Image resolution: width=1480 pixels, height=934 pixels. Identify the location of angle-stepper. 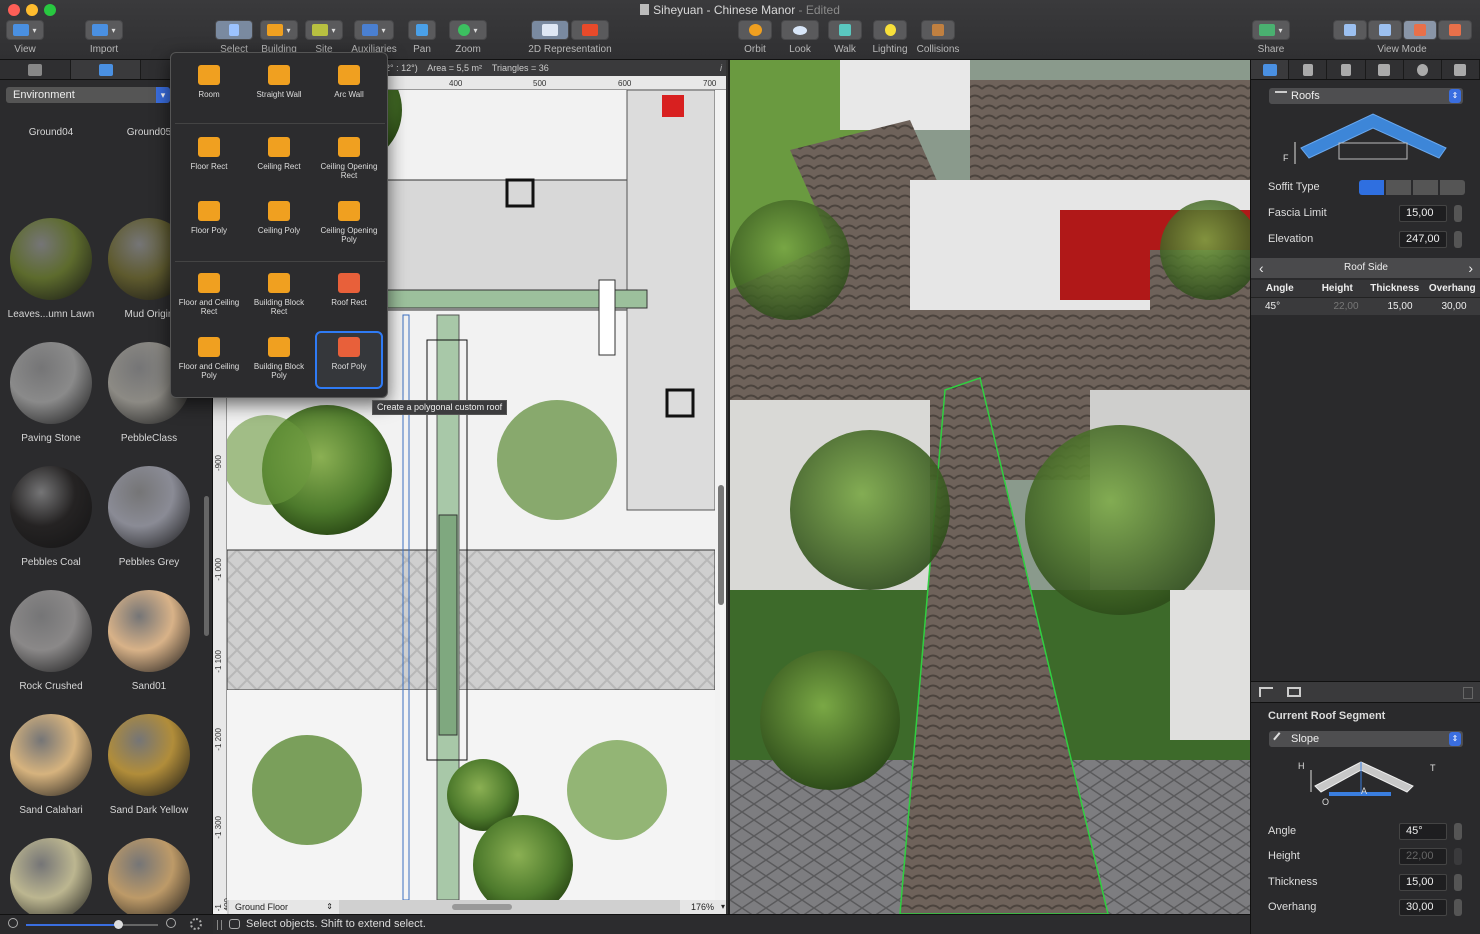
(1458, 831).